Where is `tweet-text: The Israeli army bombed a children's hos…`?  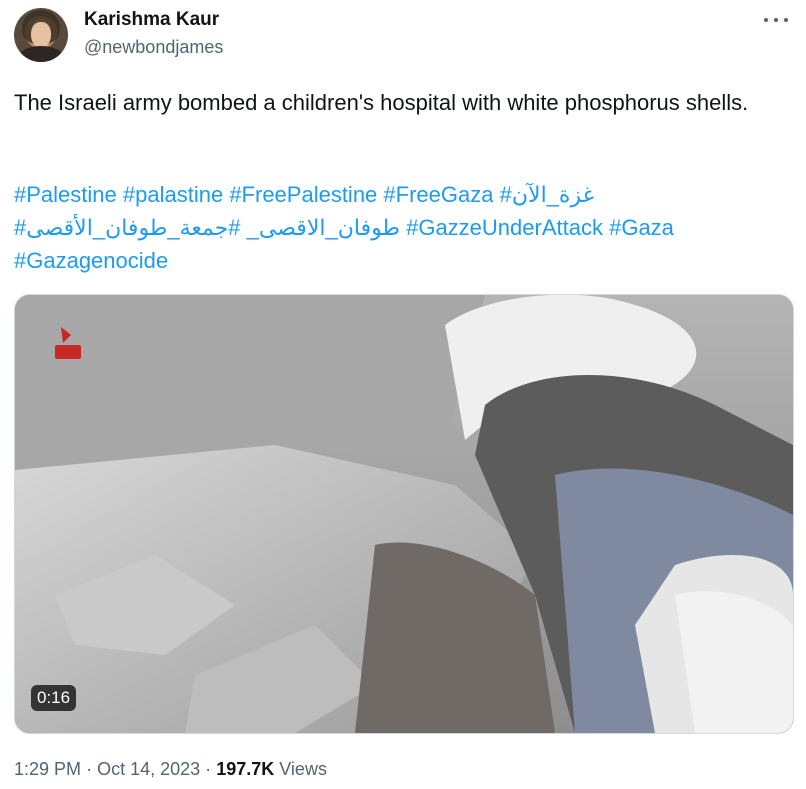 tweet-text: The Israeli army bombed a children's hos… is located at coordinates (381, 102).